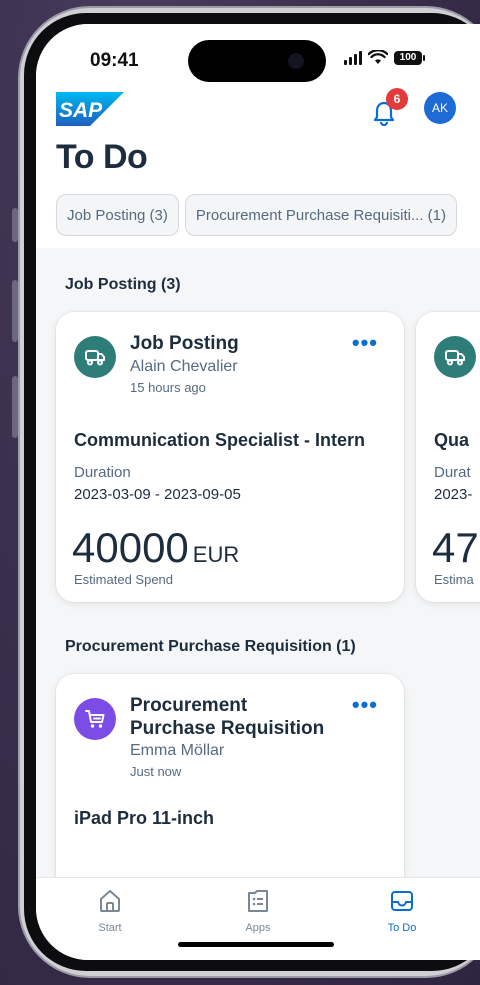 This screenshot has height=985, width=480. I want to click on signal-icon, so click(353, 57).